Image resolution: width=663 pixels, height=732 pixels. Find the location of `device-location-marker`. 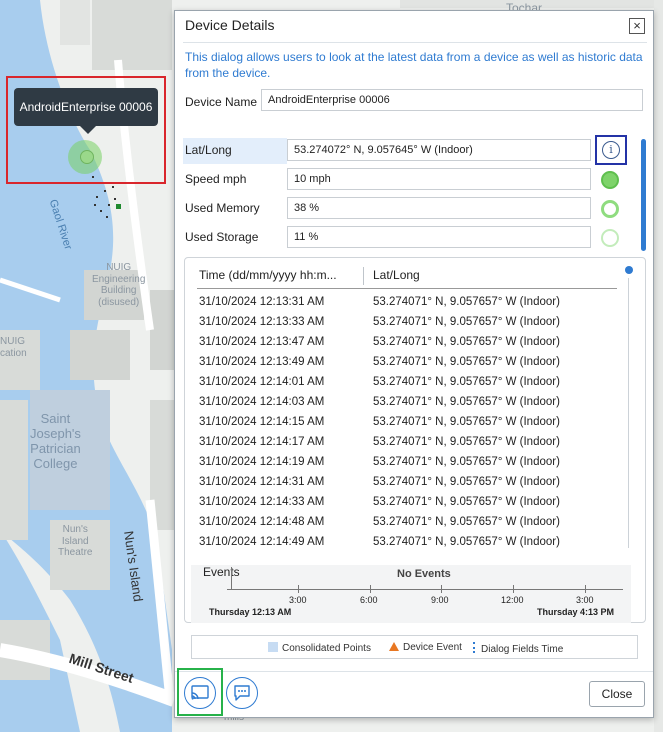

device-location-marker is located at coordinates (85, 157).